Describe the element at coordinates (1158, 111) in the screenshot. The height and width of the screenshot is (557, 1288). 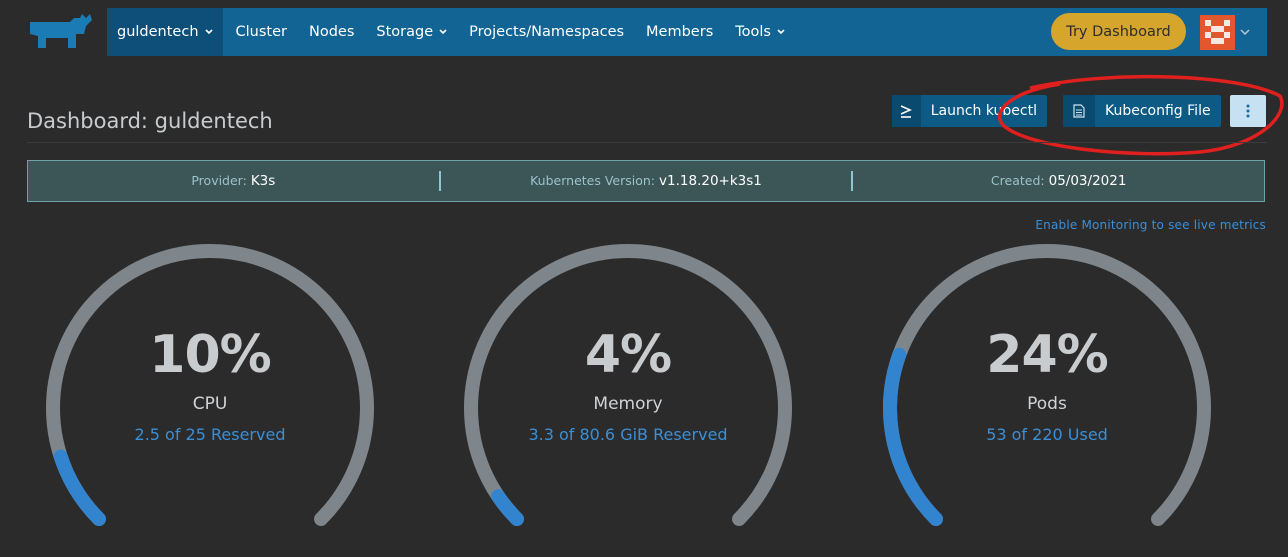
I see `kubeconfig-file-label: Kubeconfig File` at that location.